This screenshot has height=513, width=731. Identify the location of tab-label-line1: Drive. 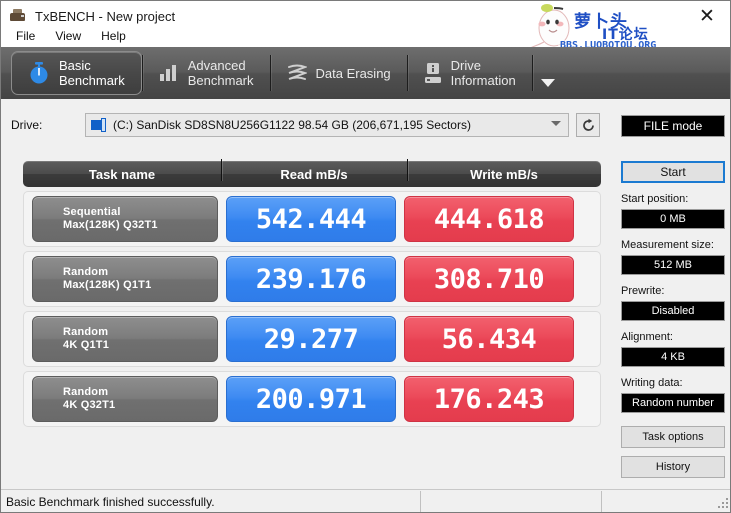
(465, 65).